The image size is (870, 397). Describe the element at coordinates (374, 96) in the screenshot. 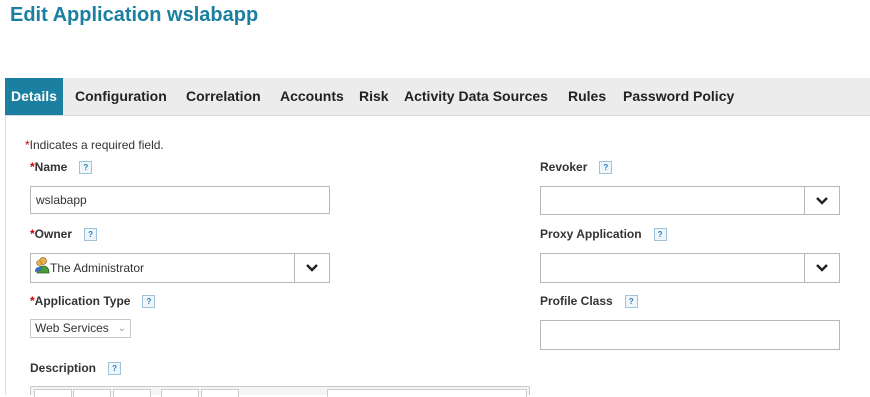

I see `tab-risk: Risk` at that location.